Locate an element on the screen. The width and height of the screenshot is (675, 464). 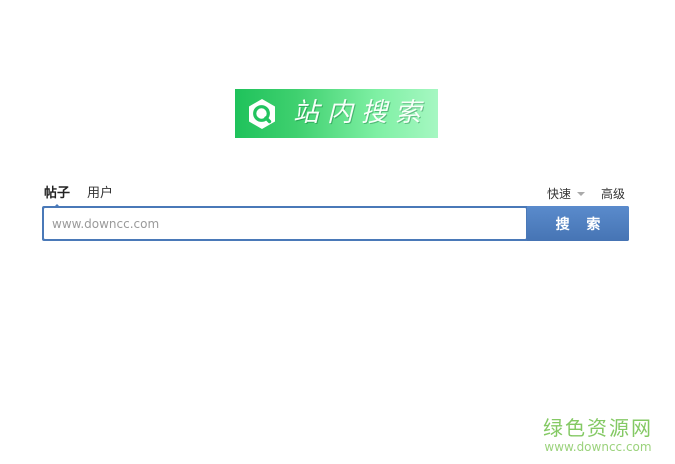
quick-search-label: 快速 is located at coordinates (558, 194).